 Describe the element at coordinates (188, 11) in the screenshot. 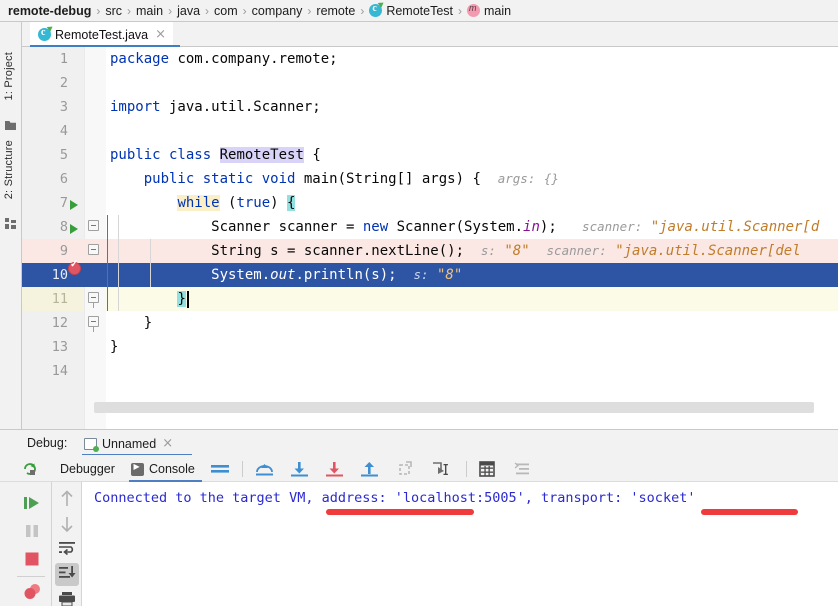

I see `breadcrumb-item-java: java` at that location.